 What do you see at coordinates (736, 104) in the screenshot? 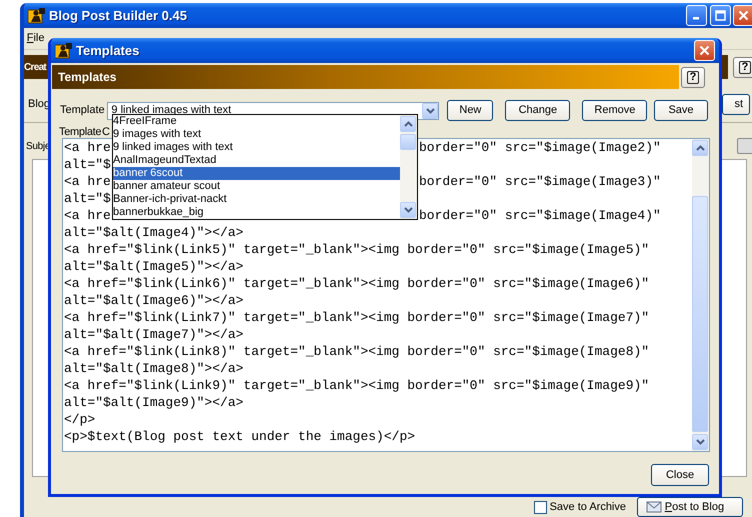
I see `post-button: st` at bounding box center [736, 104].